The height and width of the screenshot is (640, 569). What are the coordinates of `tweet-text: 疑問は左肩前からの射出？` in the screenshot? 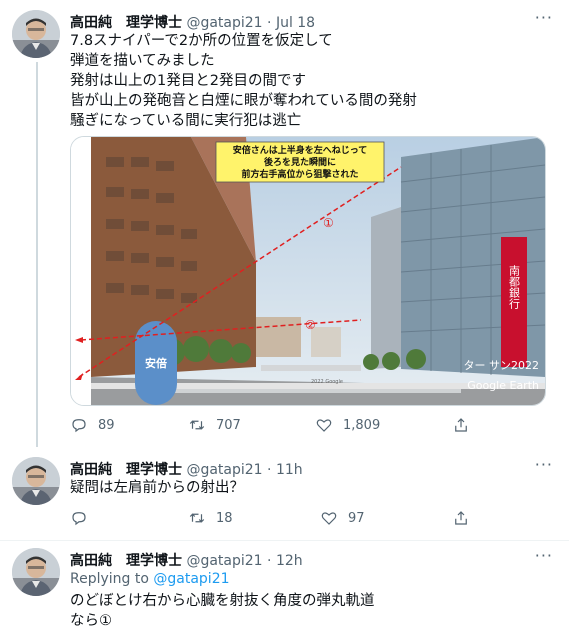 It's located at (157, 488).